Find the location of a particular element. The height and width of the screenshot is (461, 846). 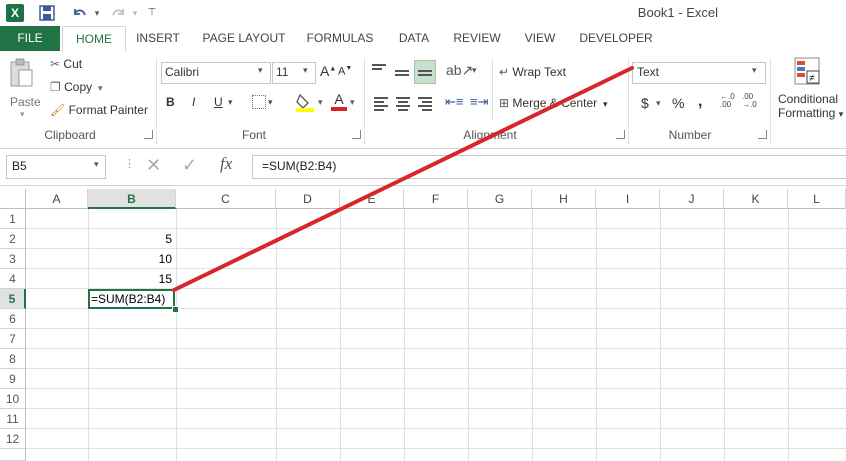

comma-button: , is located at coordinates (700, 102).